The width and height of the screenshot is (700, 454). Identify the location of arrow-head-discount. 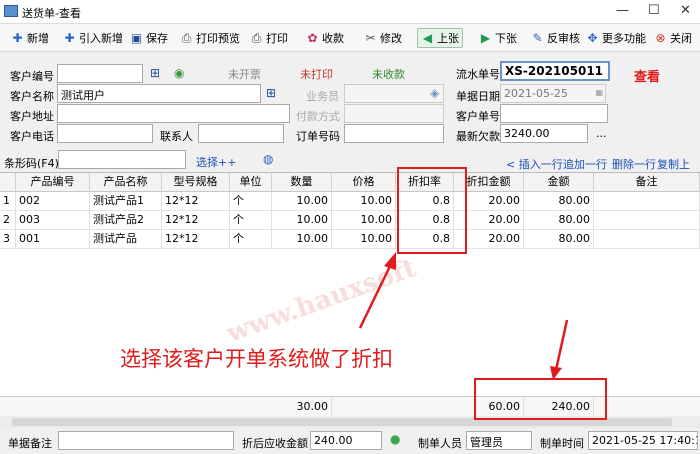
(390, 261).